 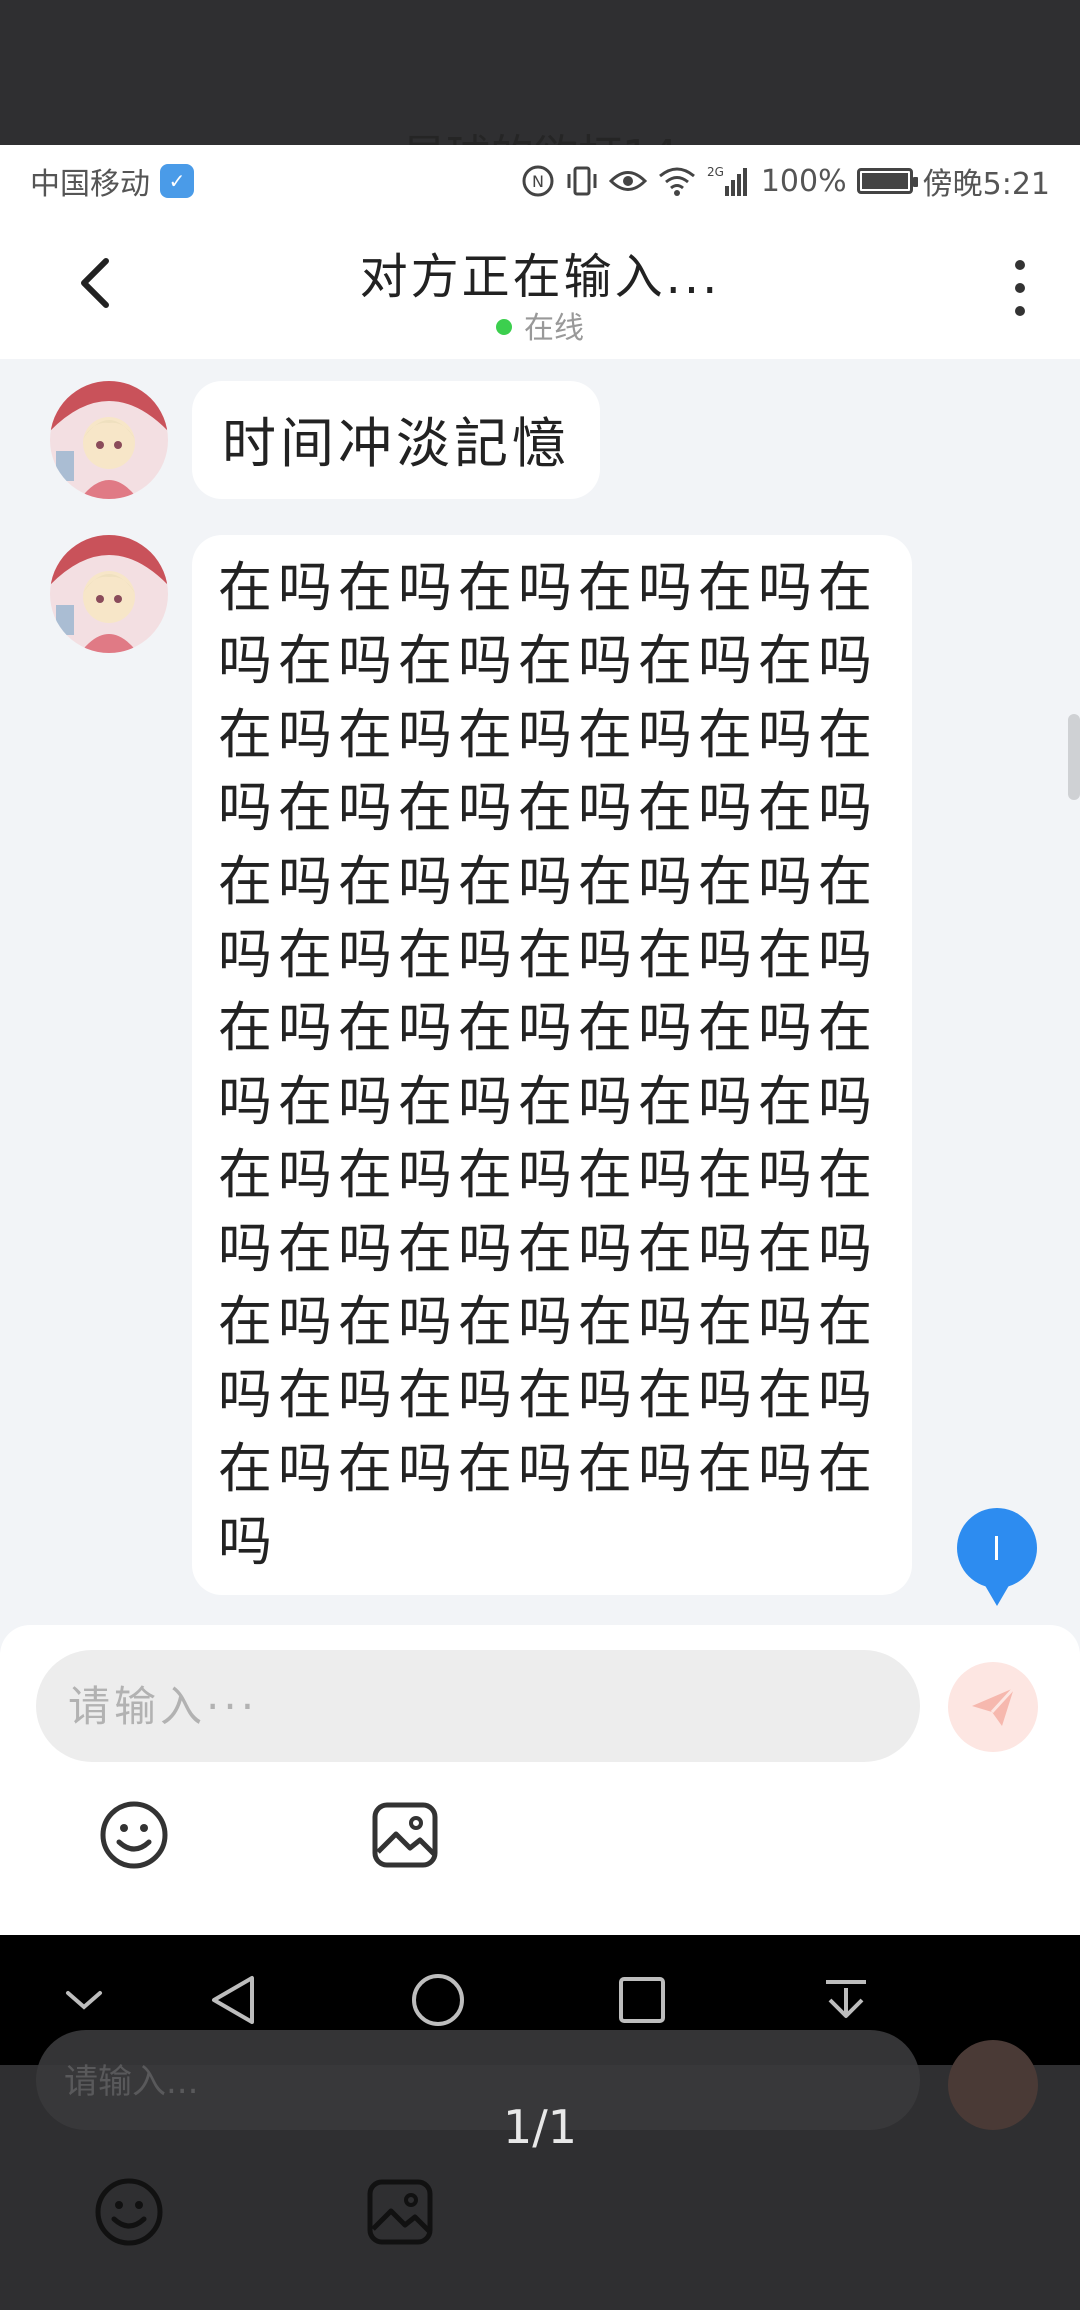 I want to click on scroll-to-bottom-button, so click(x=997, y=1557).